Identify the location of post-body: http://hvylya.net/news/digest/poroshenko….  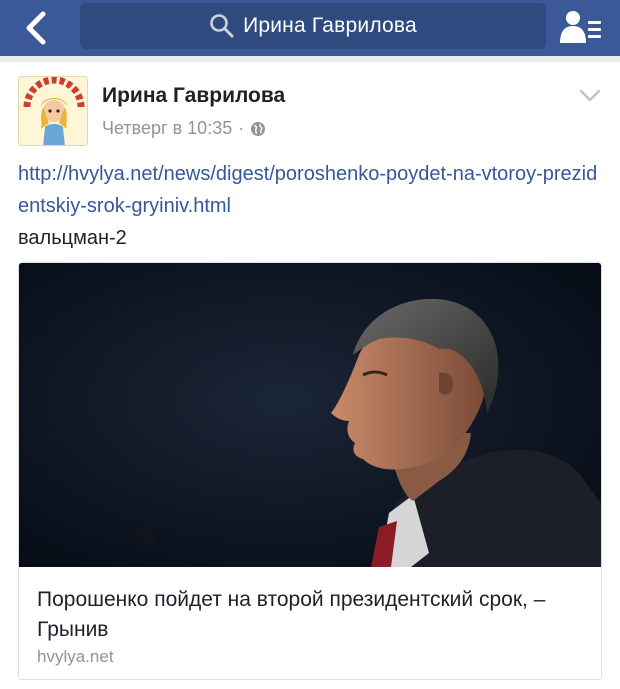
(313, 206).